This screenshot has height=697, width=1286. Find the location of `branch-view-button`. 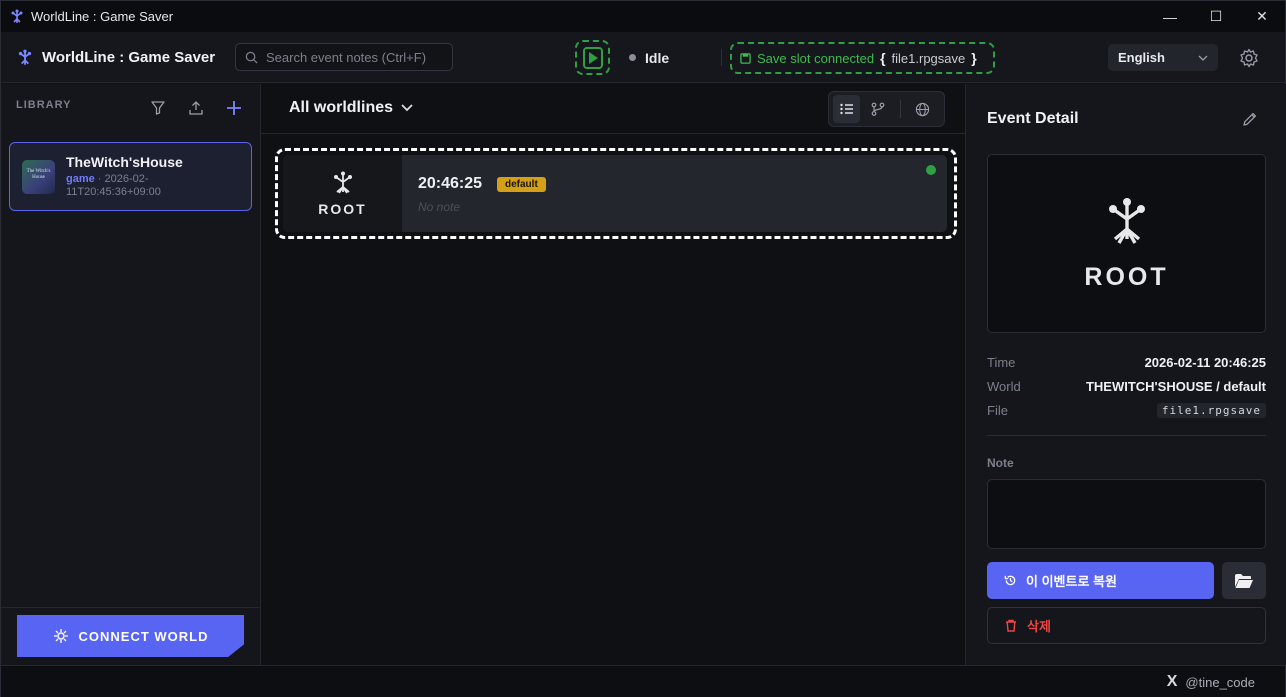

branch-view-button is located at coordinates (877, 109).